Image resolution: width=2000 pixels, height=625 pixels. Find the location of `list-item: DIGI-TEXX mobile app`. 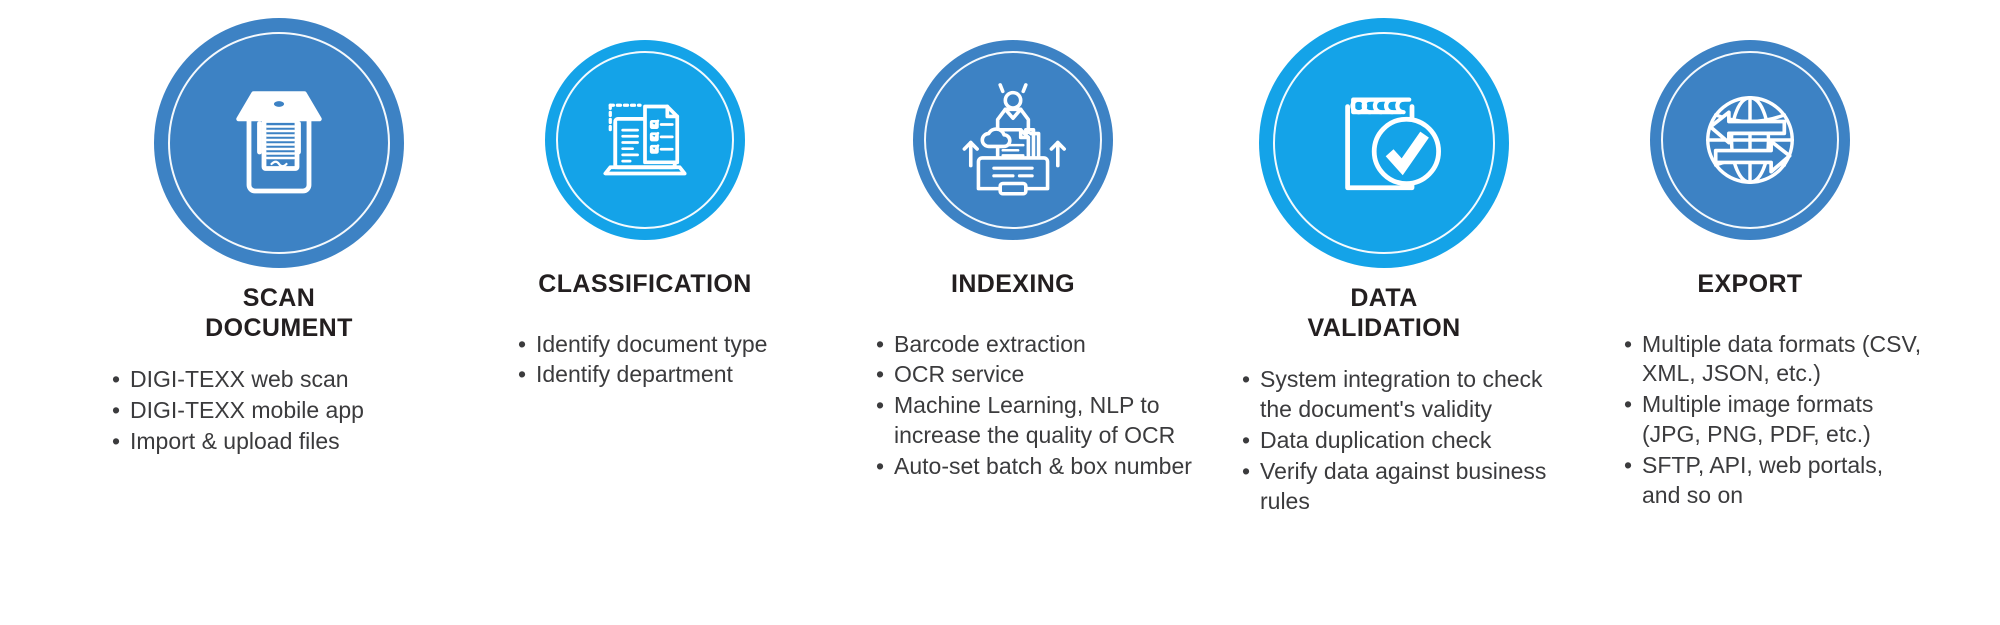

list-item: DIGI-TEXX mobile app is located at coordinates (282, 411).